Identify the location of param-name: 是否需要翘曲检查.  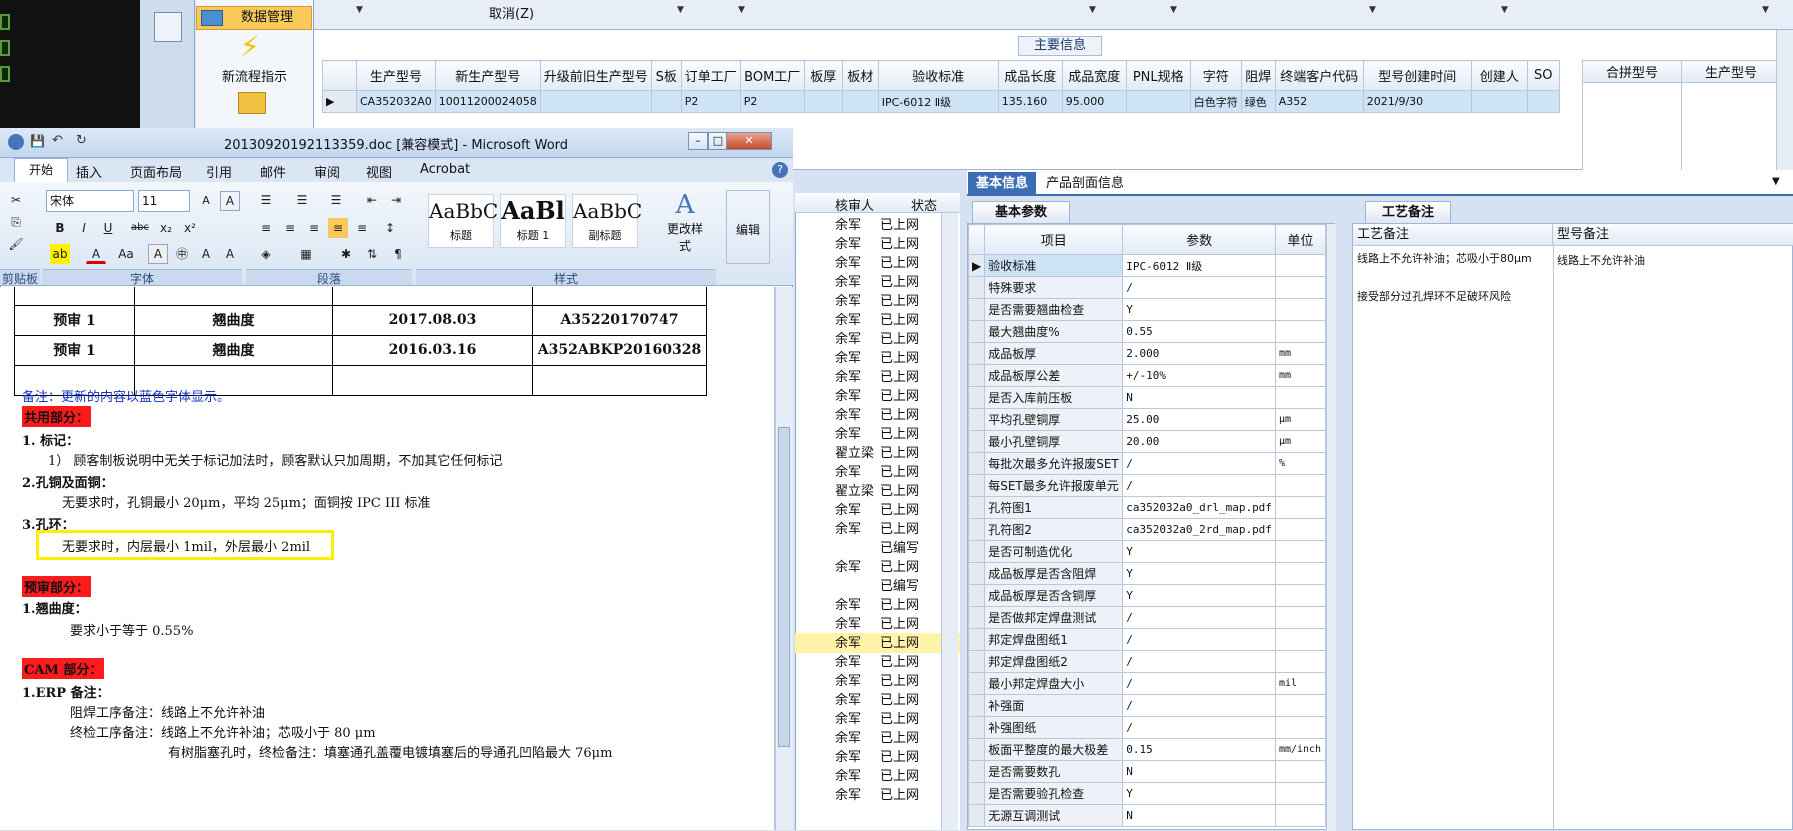
(1054, 309).